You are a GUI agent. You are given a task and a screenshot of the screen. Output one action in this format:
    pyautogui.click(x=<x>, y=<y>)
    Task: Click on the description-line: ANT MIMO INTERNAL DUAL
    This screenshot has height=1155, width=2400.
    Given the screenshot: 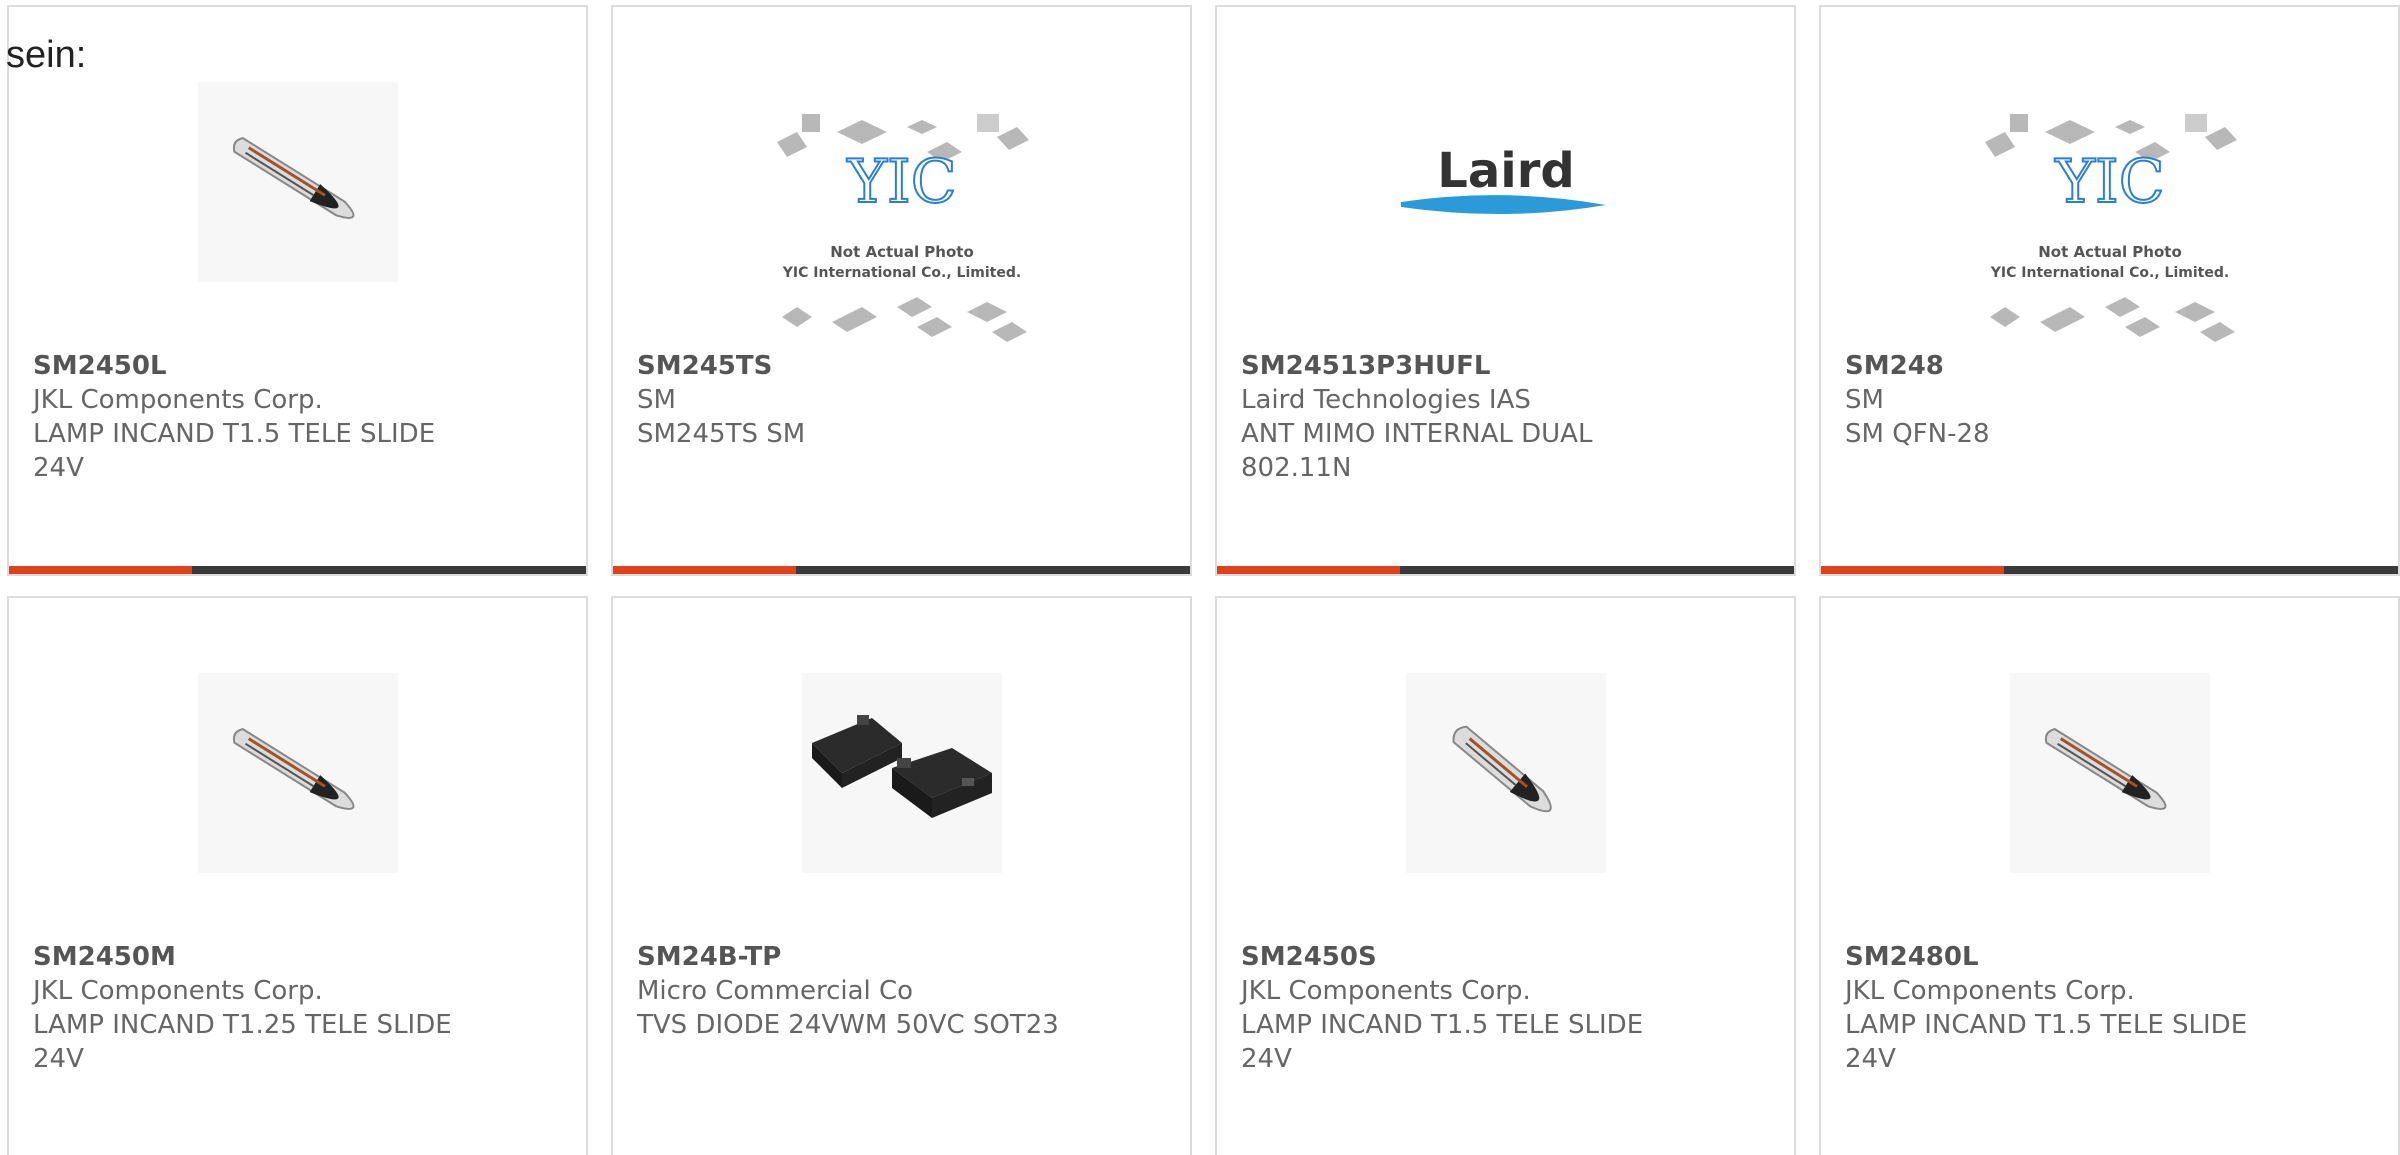 What is the action you would take?
    pyautogui.click(x=1417, y=434)
    